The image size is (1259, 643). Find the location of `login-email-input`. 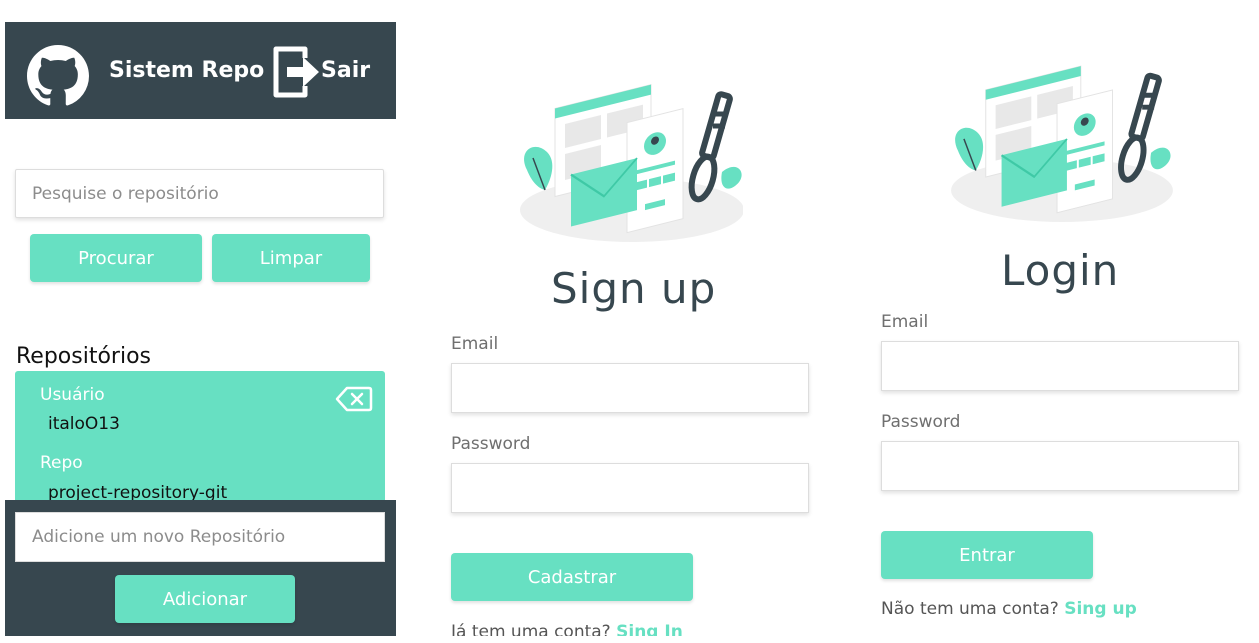

login-email-input is located at coordinates (1060, 366).